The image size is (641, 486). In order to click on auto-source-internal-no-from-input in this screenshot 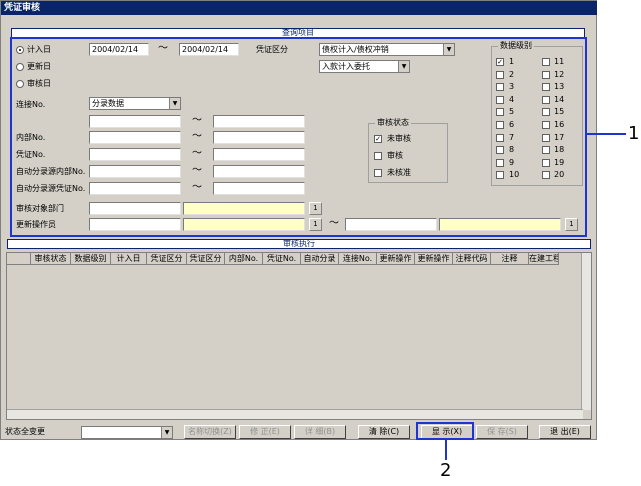, I will do `click(135, 171)`.